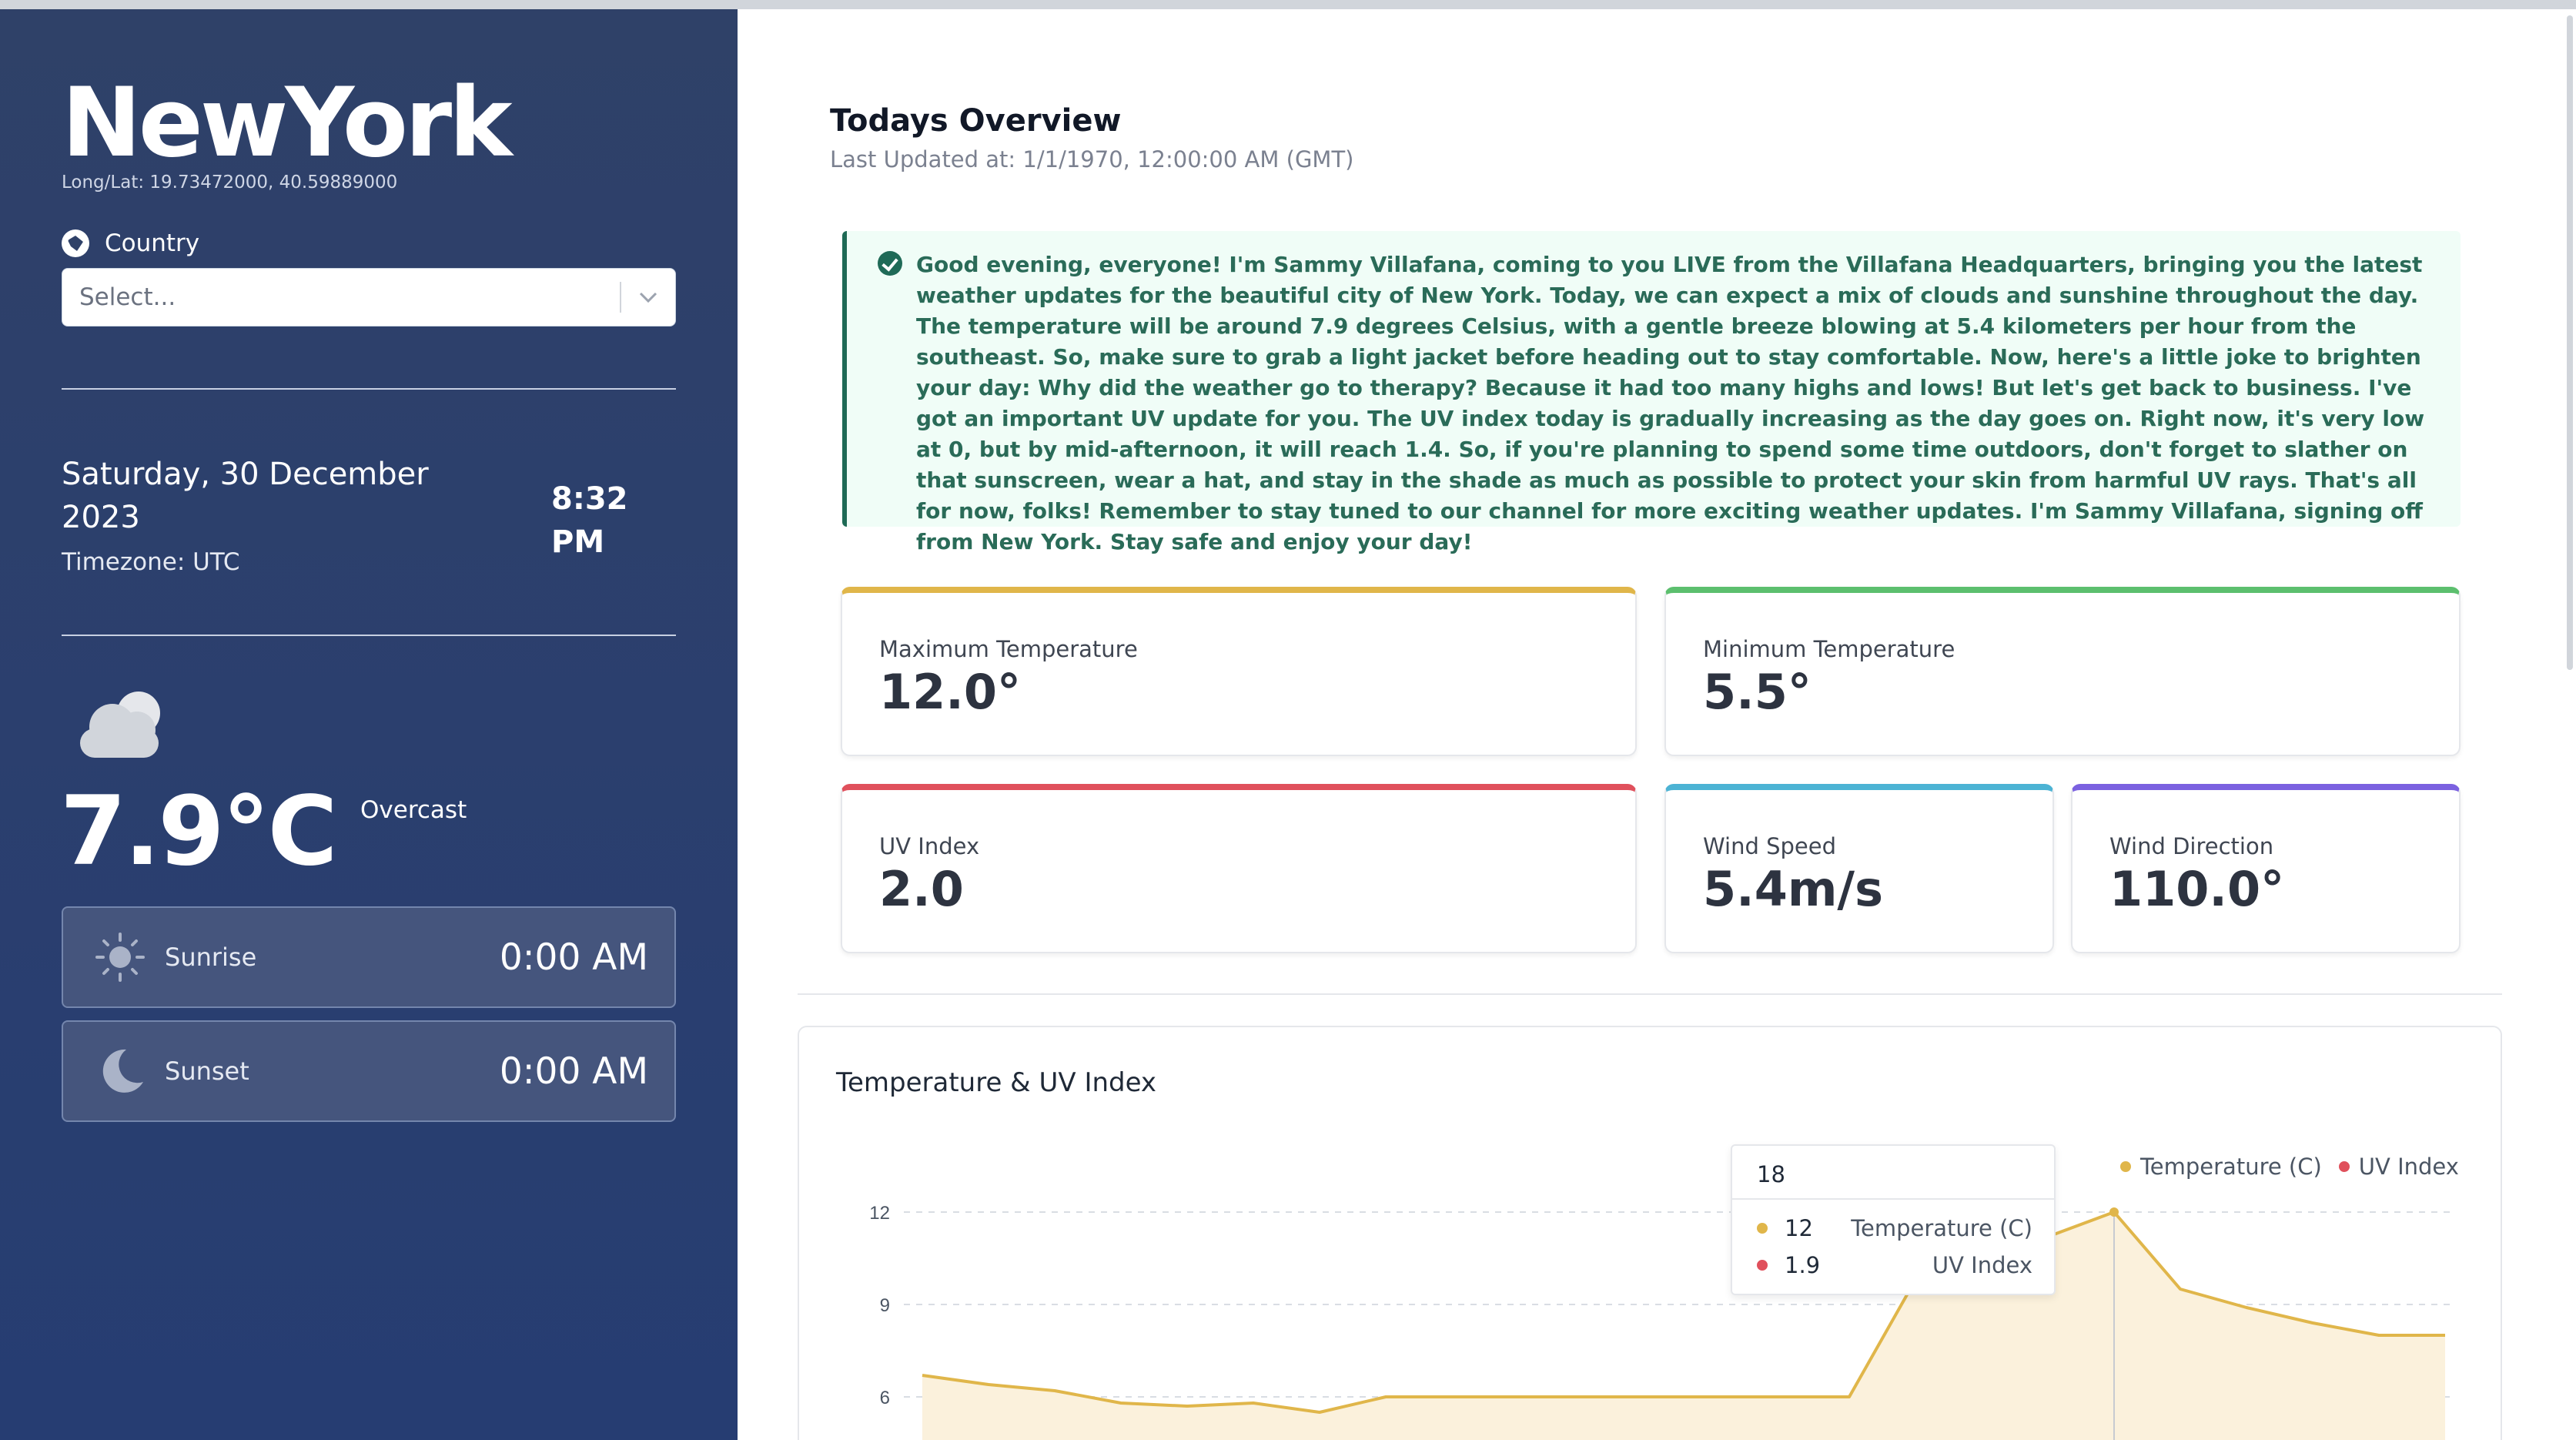  What do you see at coordinates (199, 831) in the screenshot?
I see `current-temperature: 7.9°C` at bounding box center [199, 831].